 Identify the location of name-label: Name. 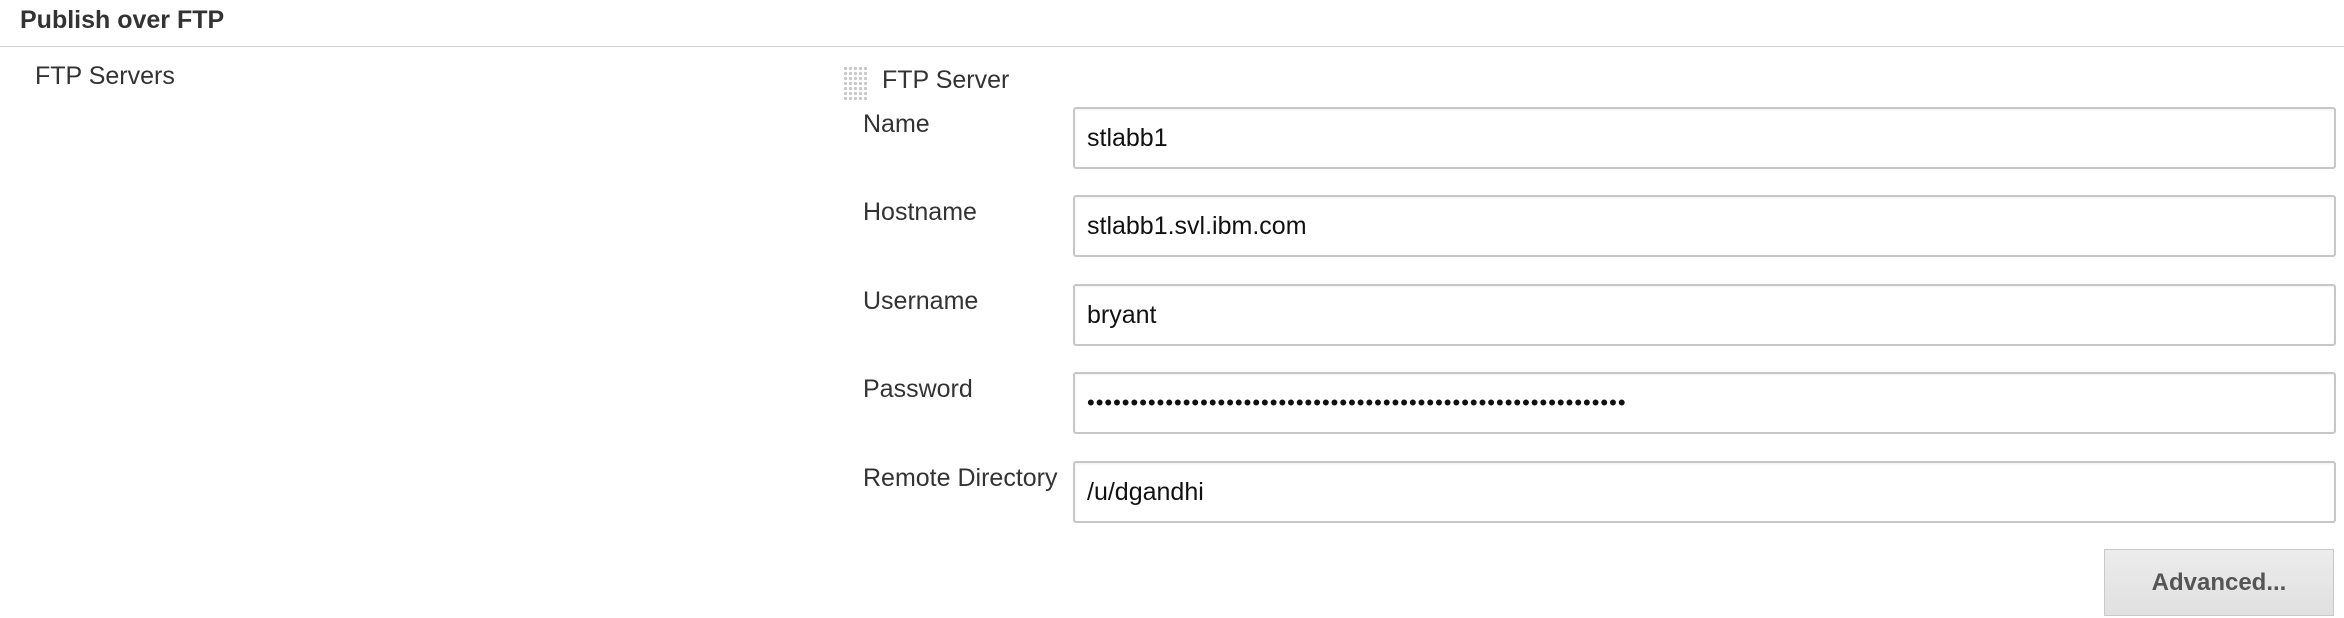
(896, 124).